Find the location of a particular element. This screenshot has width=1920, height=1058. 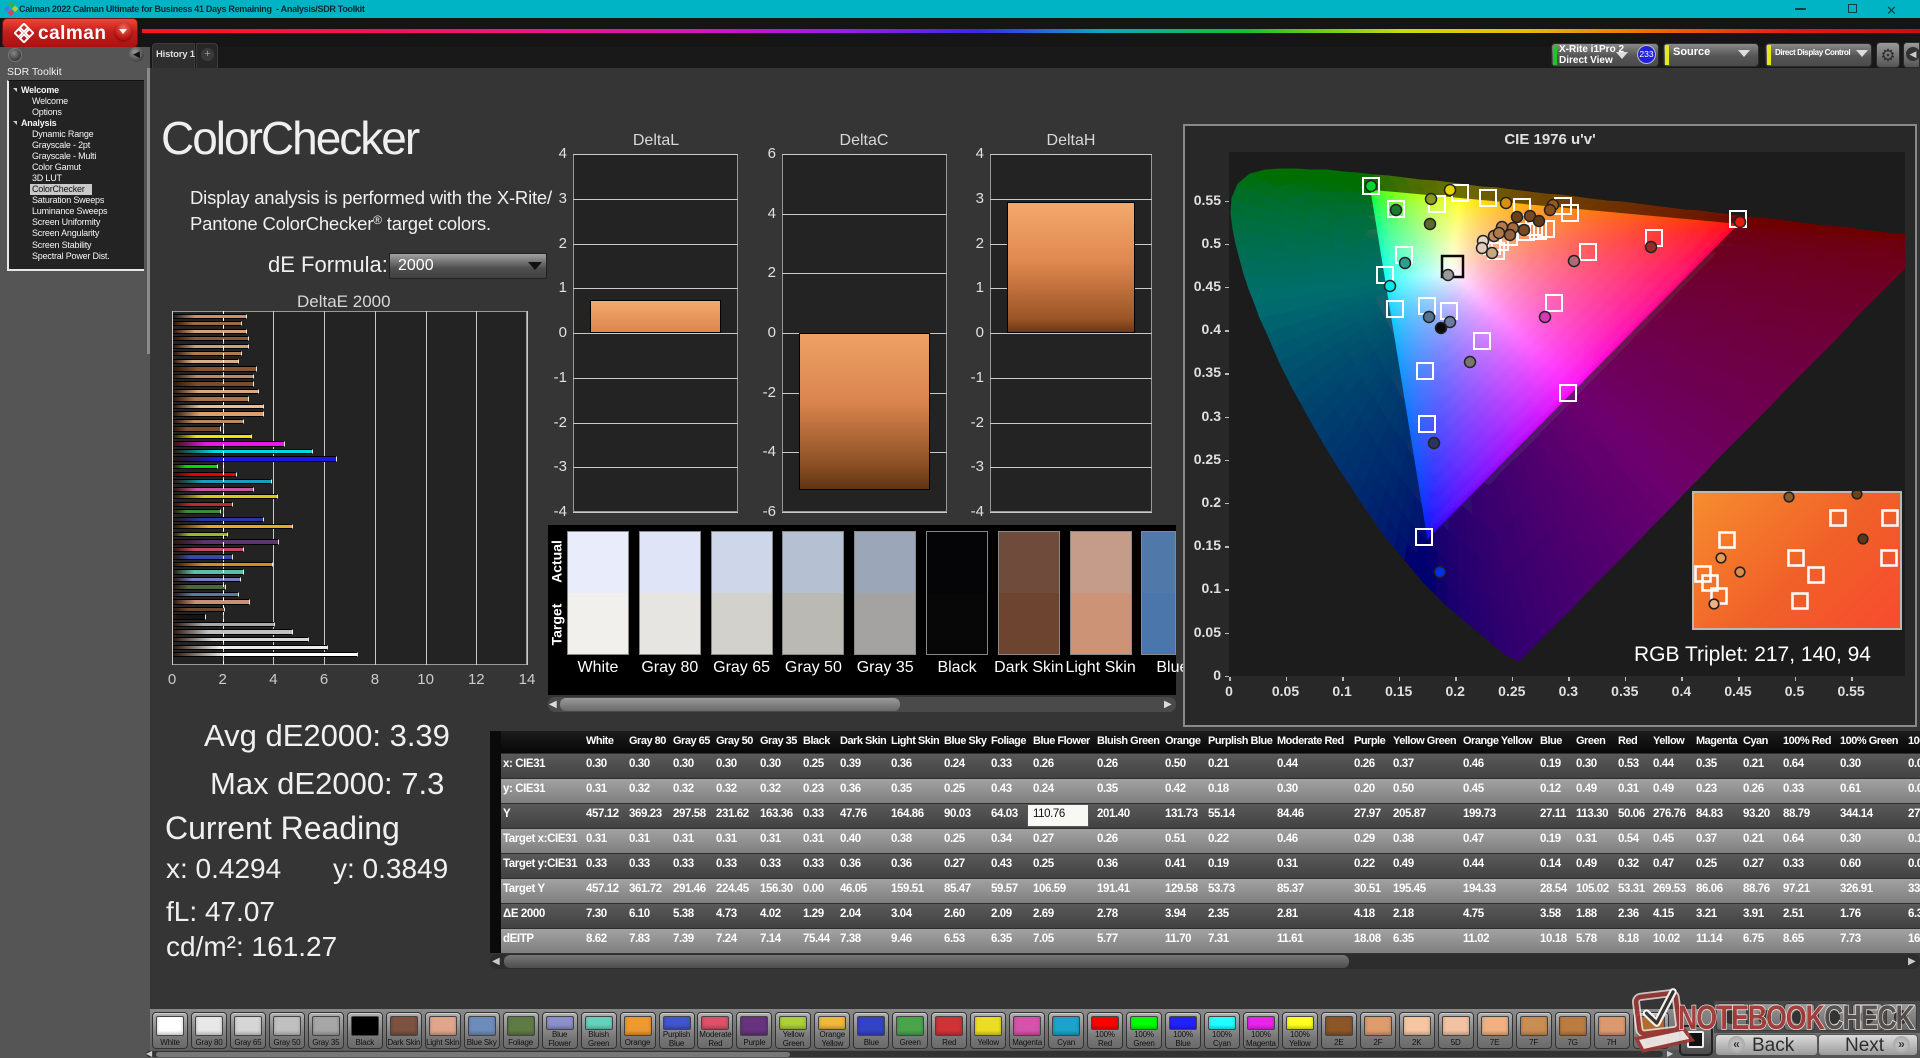

svg-text: CHECK is located at coordinates (1869, 1018).